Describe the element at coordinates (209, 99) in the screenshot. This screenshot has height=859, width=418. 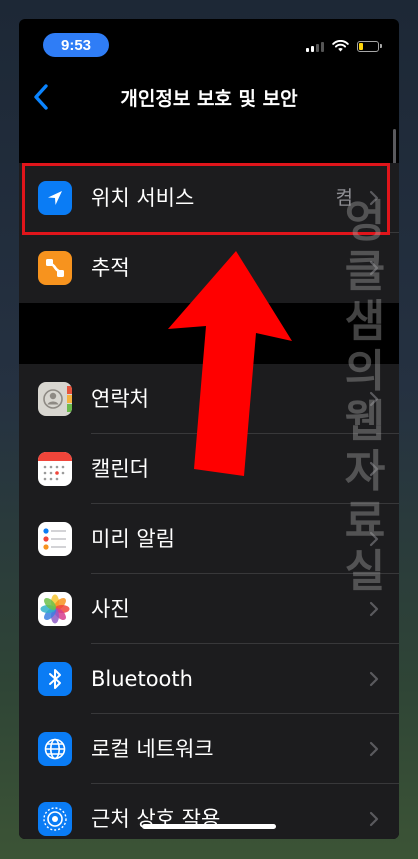
I see `page-title: 개인정보 보호 및 보안` at that location.